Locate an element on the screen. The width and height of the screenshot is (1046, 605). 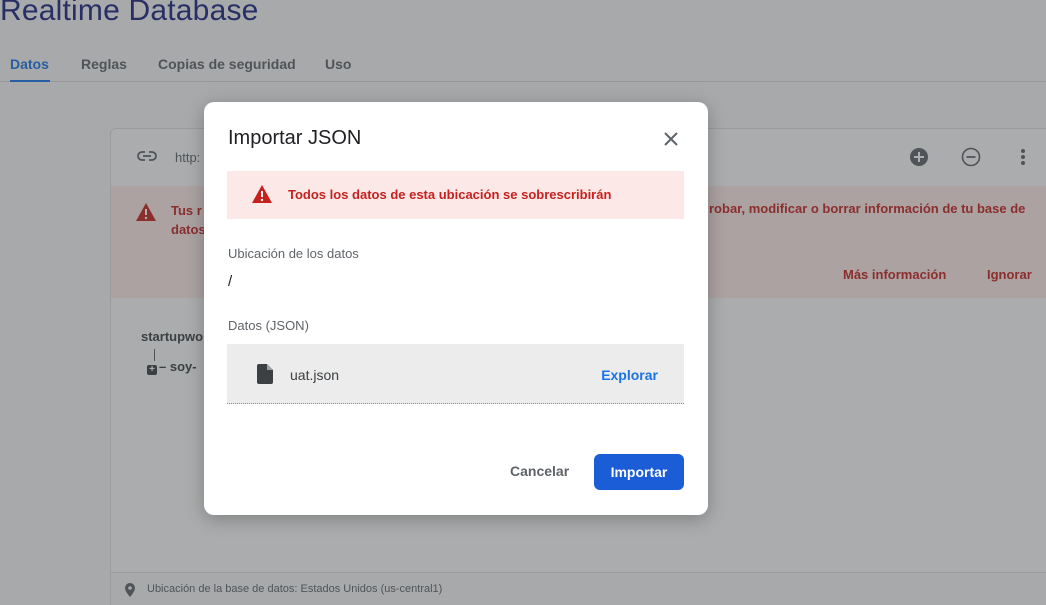
browse-button: Explorar is located at coordinates (629, 375).